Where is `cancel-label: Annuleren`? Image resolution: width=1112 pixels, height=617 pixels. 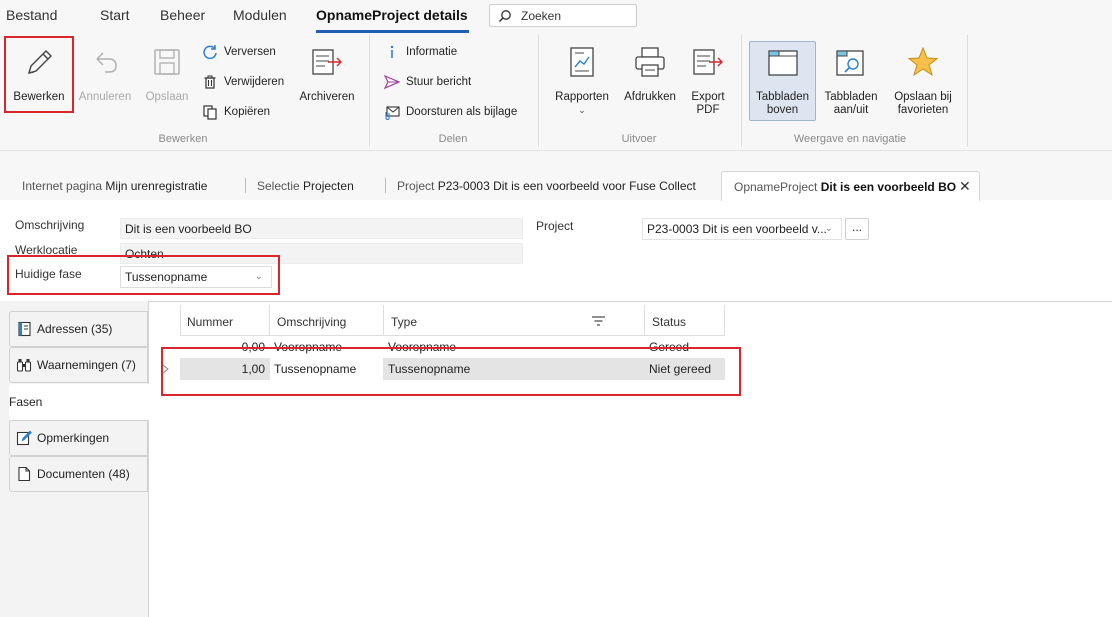
cancel-label: Annuleren is located at coordinates (105, 97).